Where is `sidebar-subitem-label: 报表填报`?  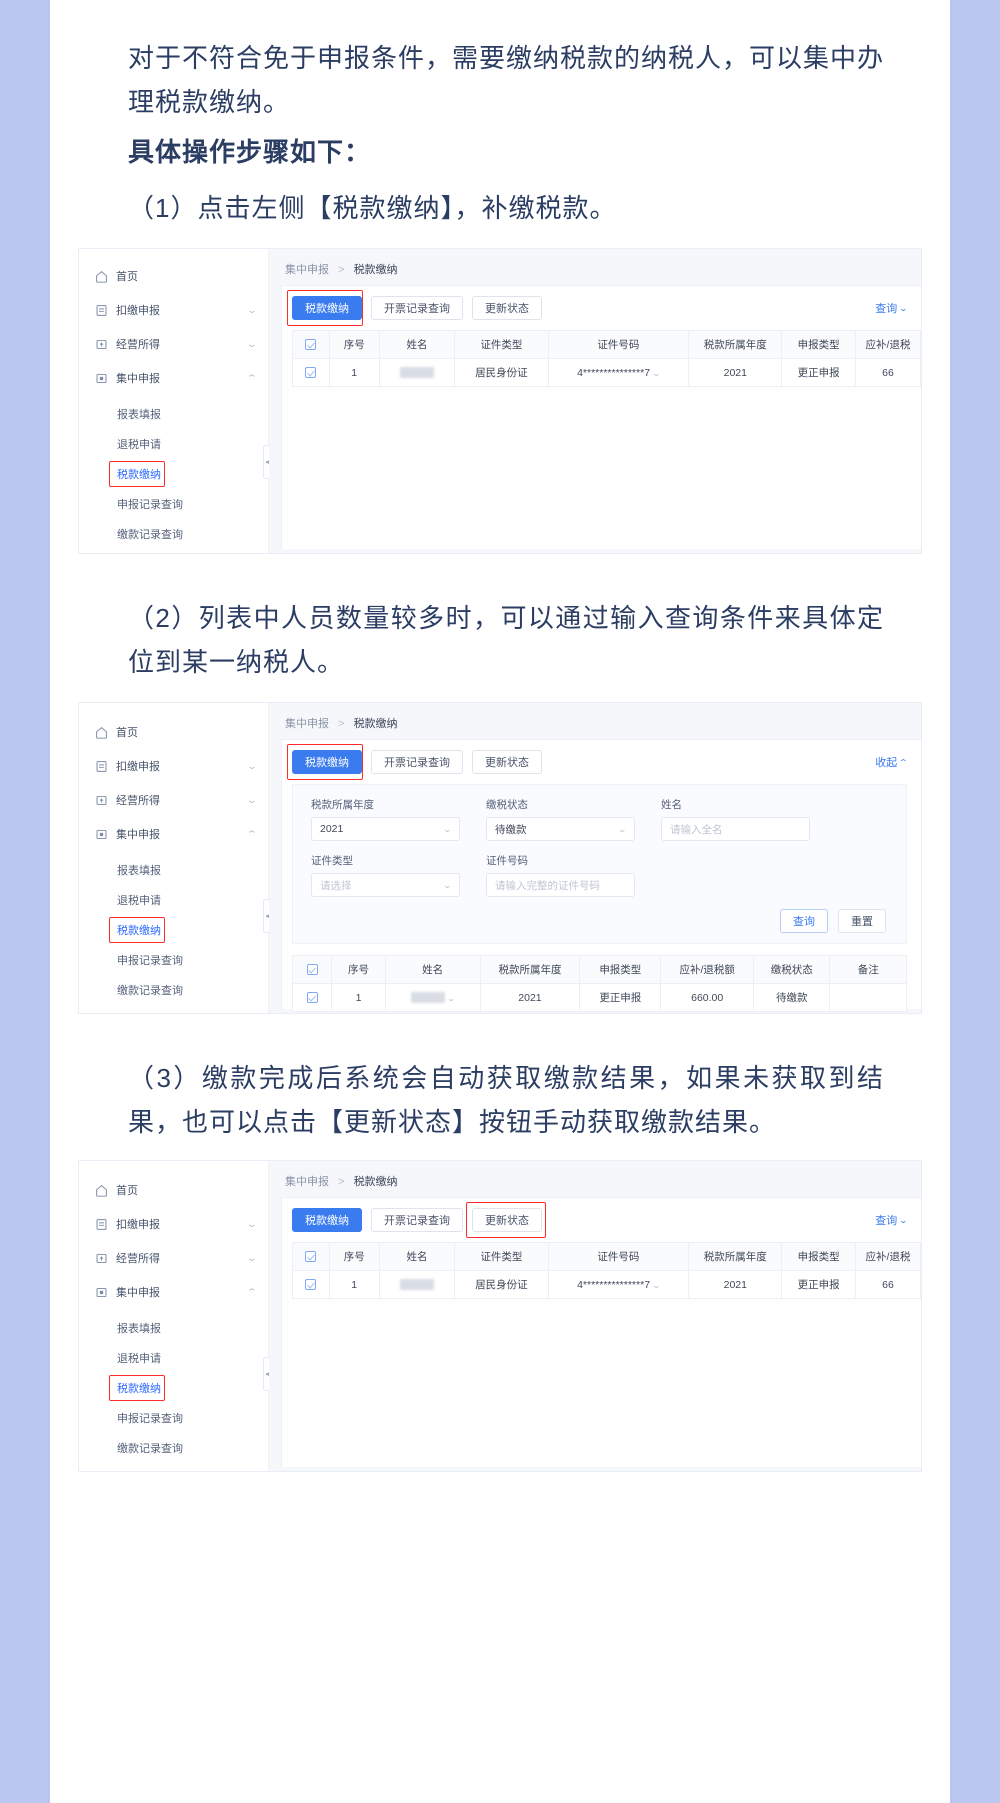 sidebar-subitem-label: 报表填报 is located at coordinates (139, 1329).